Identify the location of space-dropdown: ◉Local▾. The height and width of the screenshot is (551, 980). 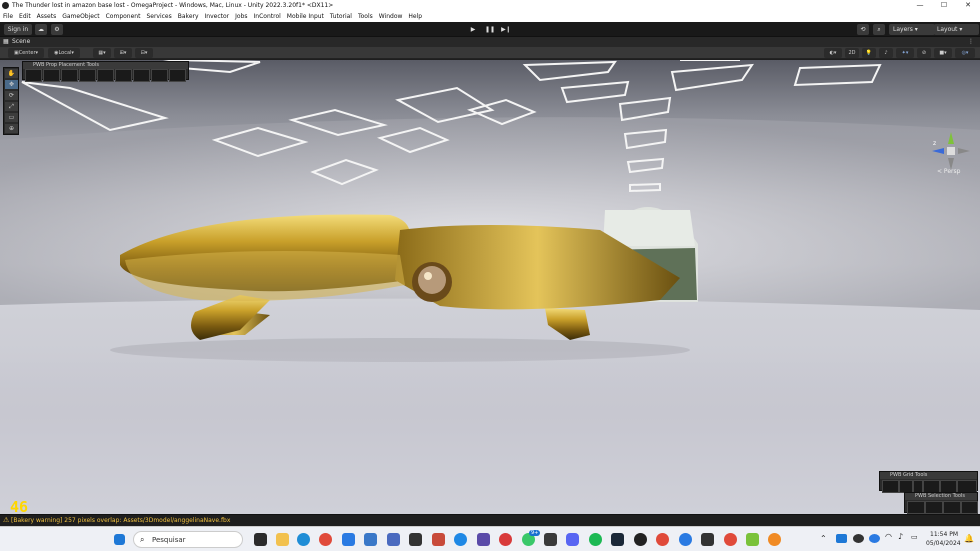
(64, 53).